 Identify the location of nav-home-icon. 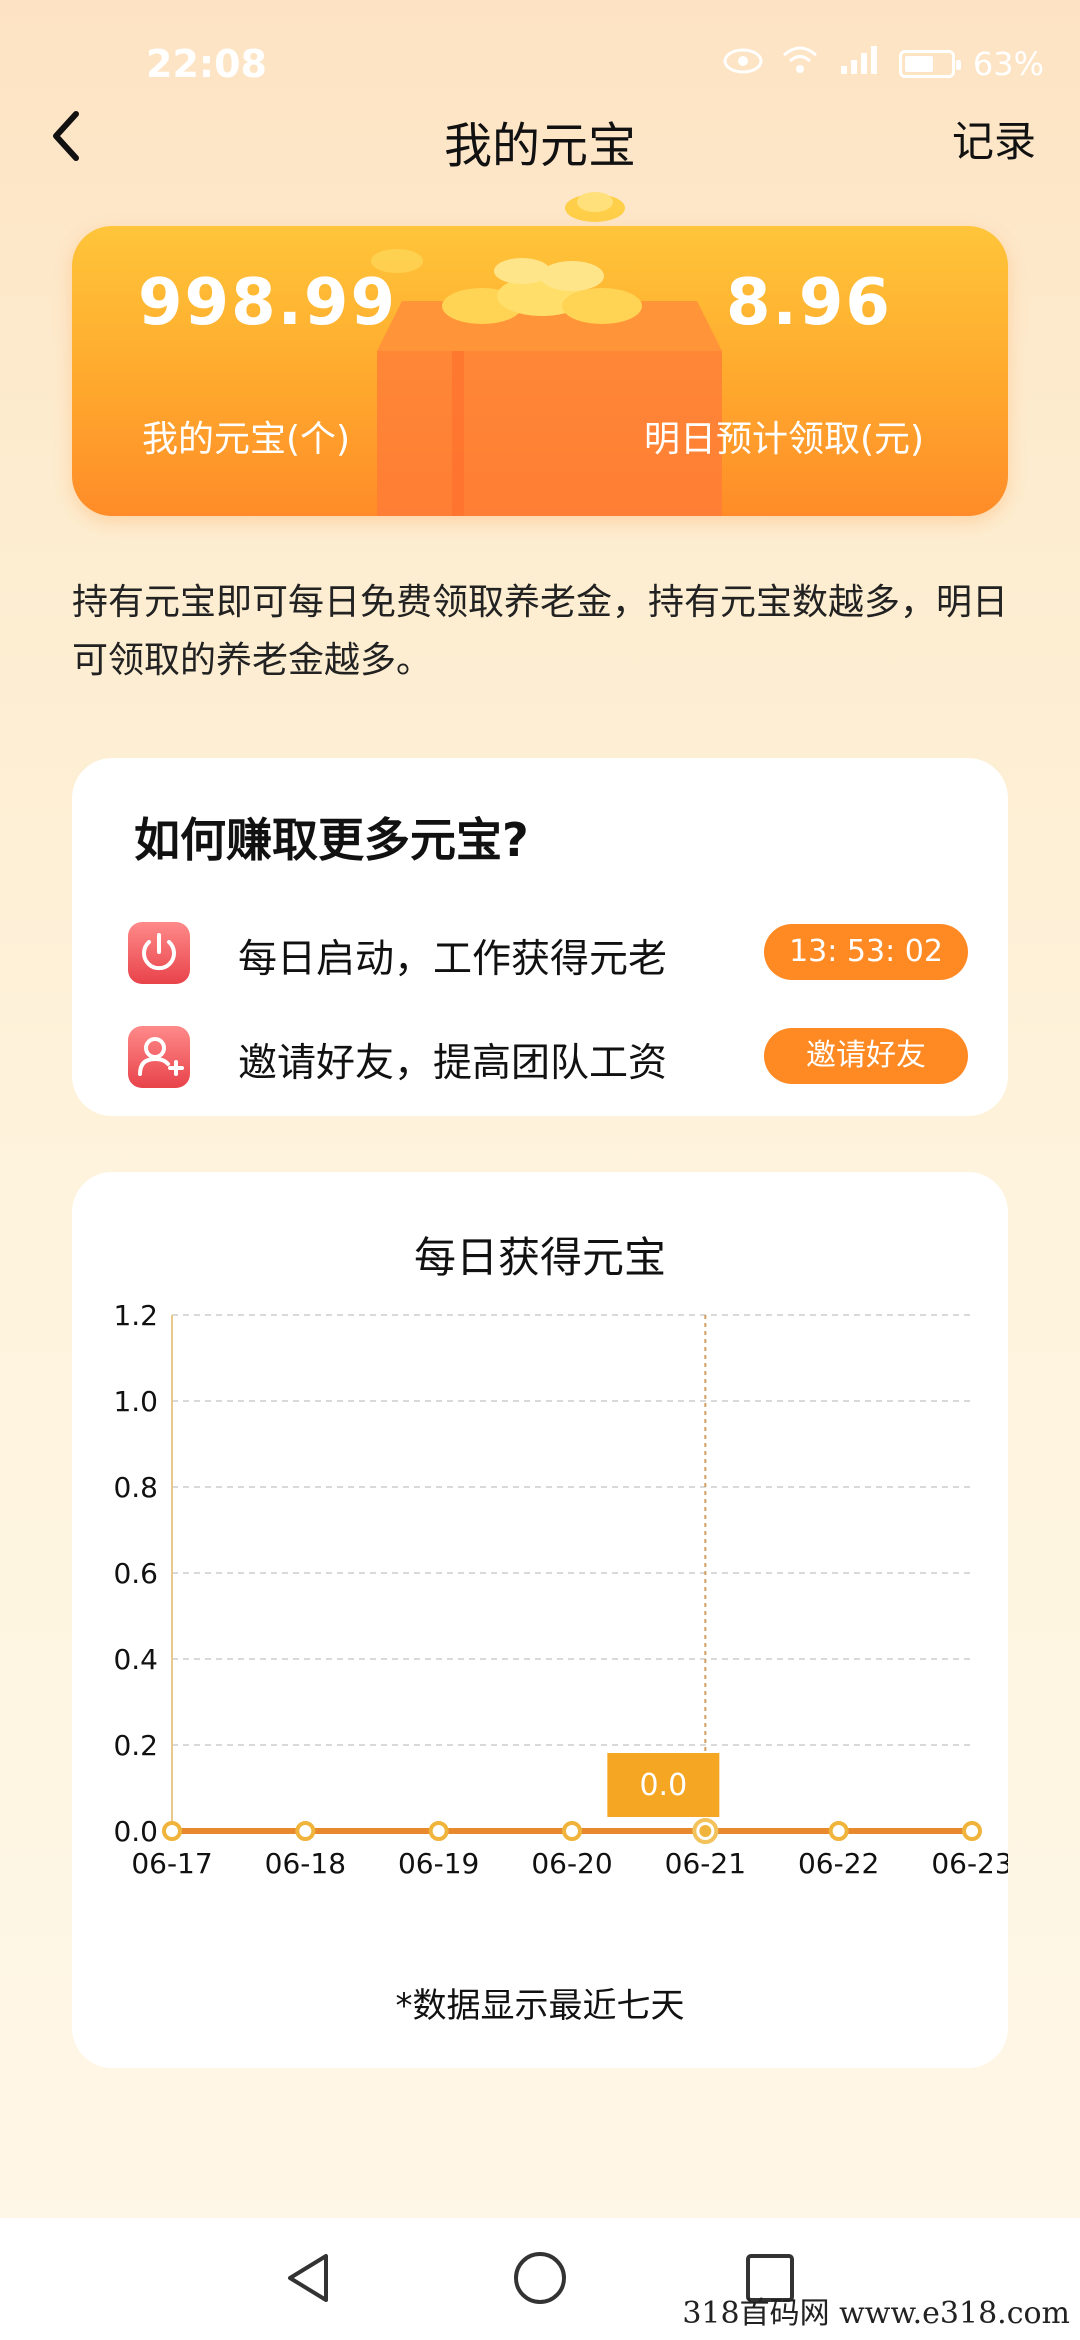
(540, 2278).